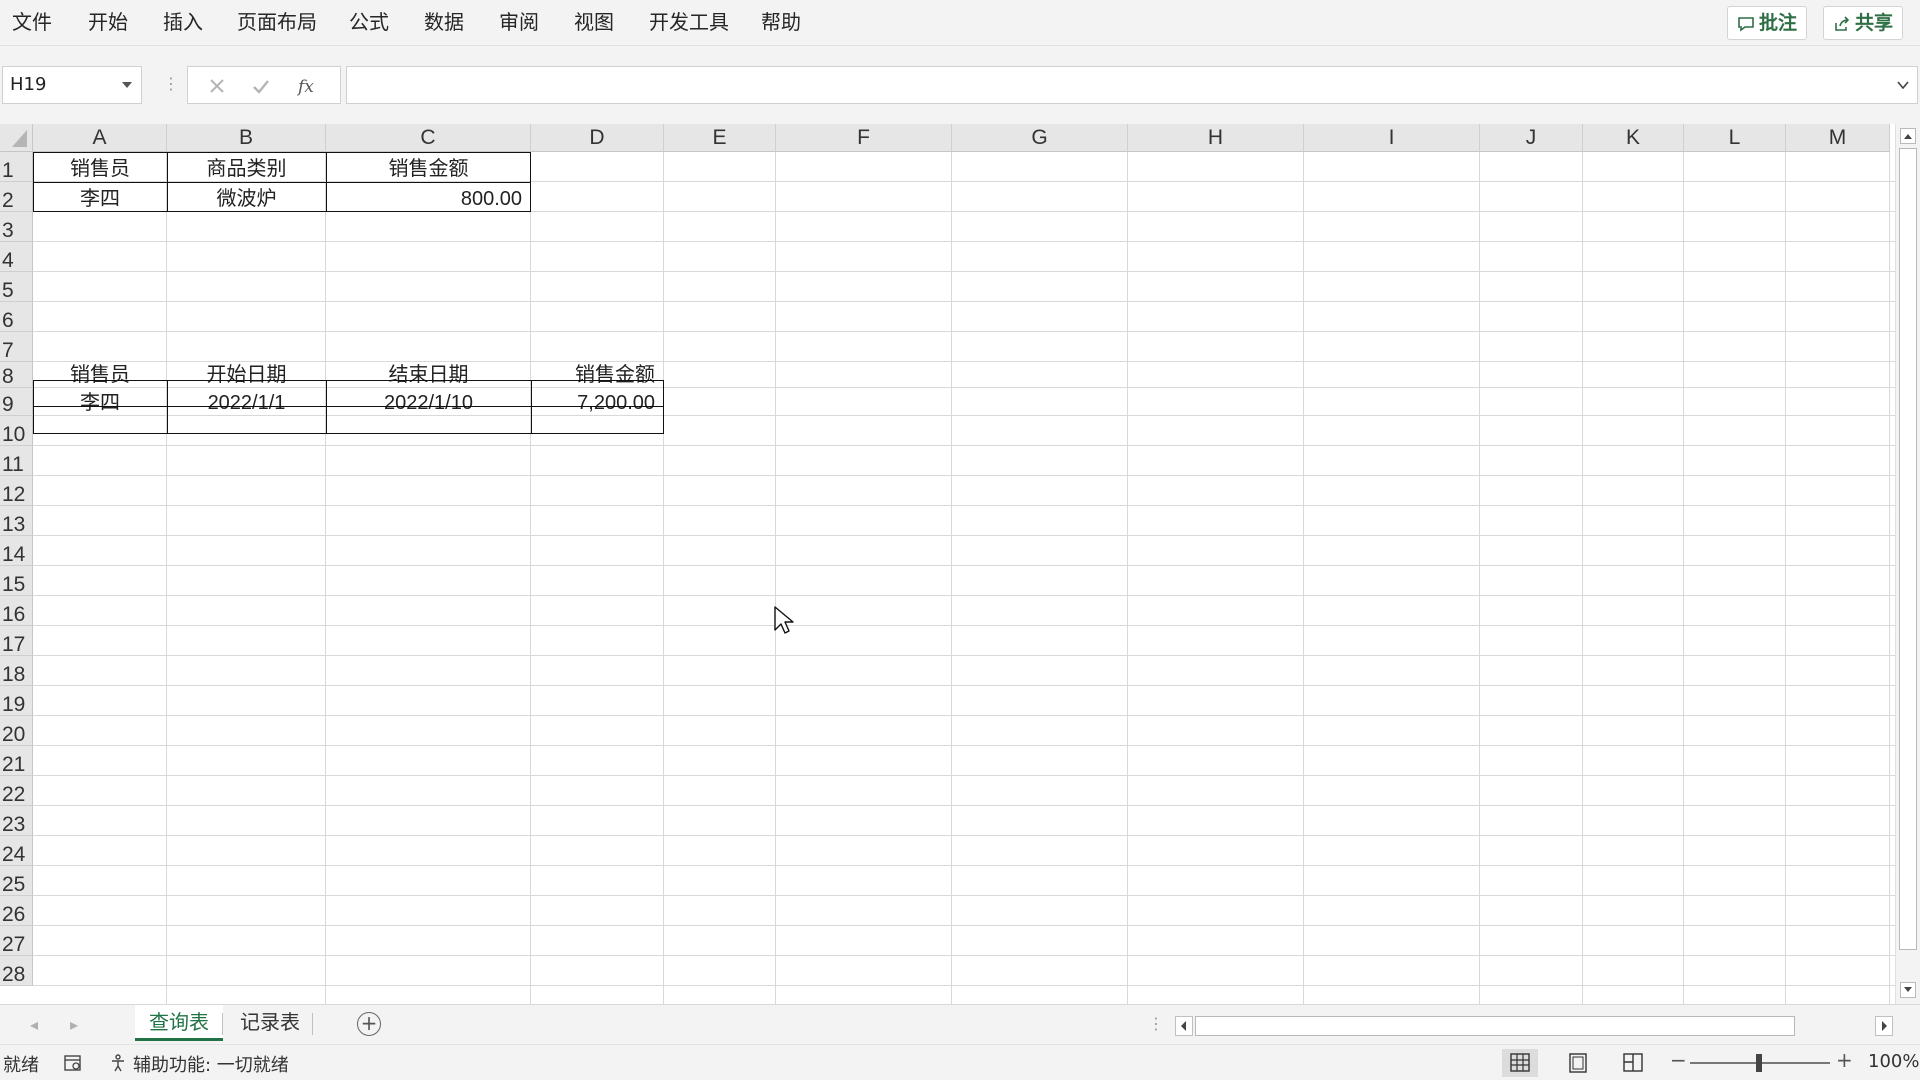 The height and width of the screenshot is (1082, 1920). I want to click on column-header-f: F, so click(864, 138).